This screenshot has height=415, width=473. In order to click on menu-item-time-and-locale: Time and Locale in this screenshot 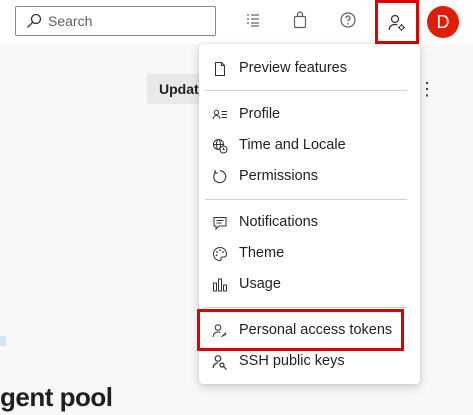, I will do `click(309, 145)`.